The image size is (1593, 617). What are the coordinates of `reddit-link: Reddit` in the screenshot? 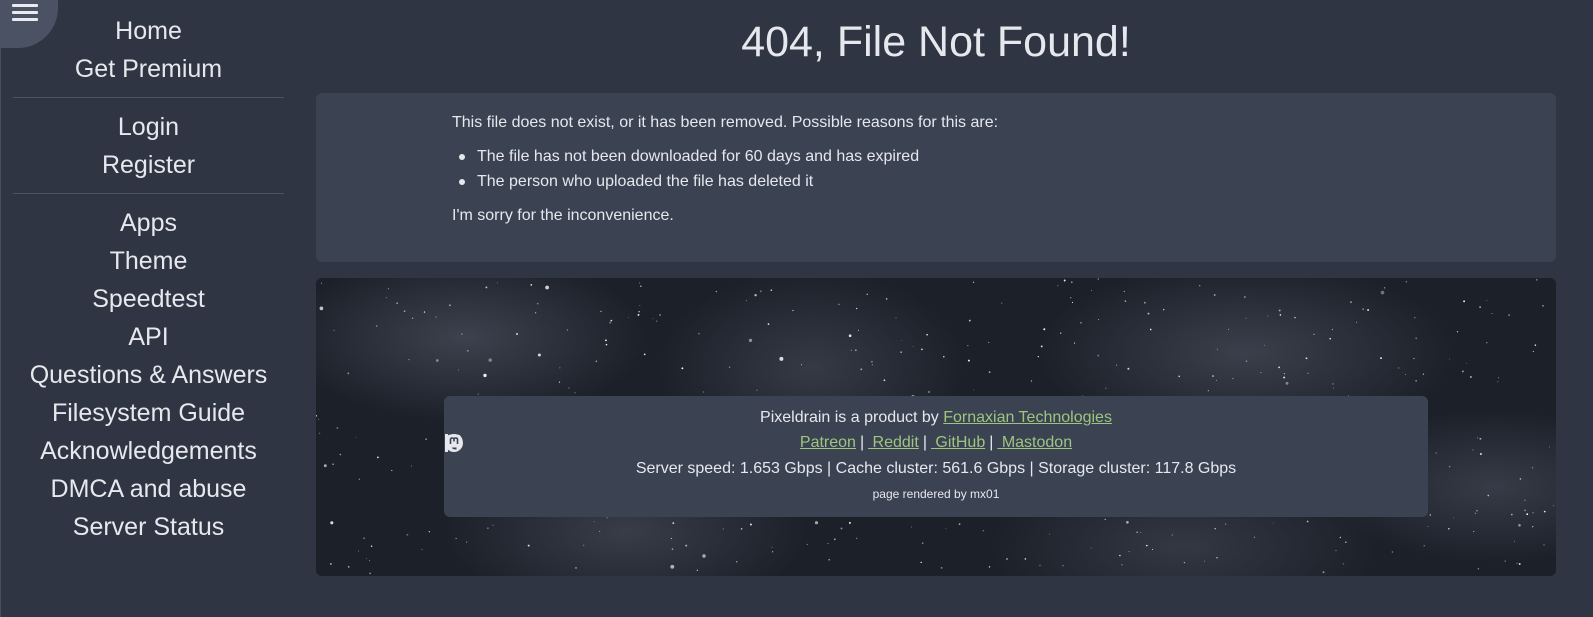 It's located at (682, 442).